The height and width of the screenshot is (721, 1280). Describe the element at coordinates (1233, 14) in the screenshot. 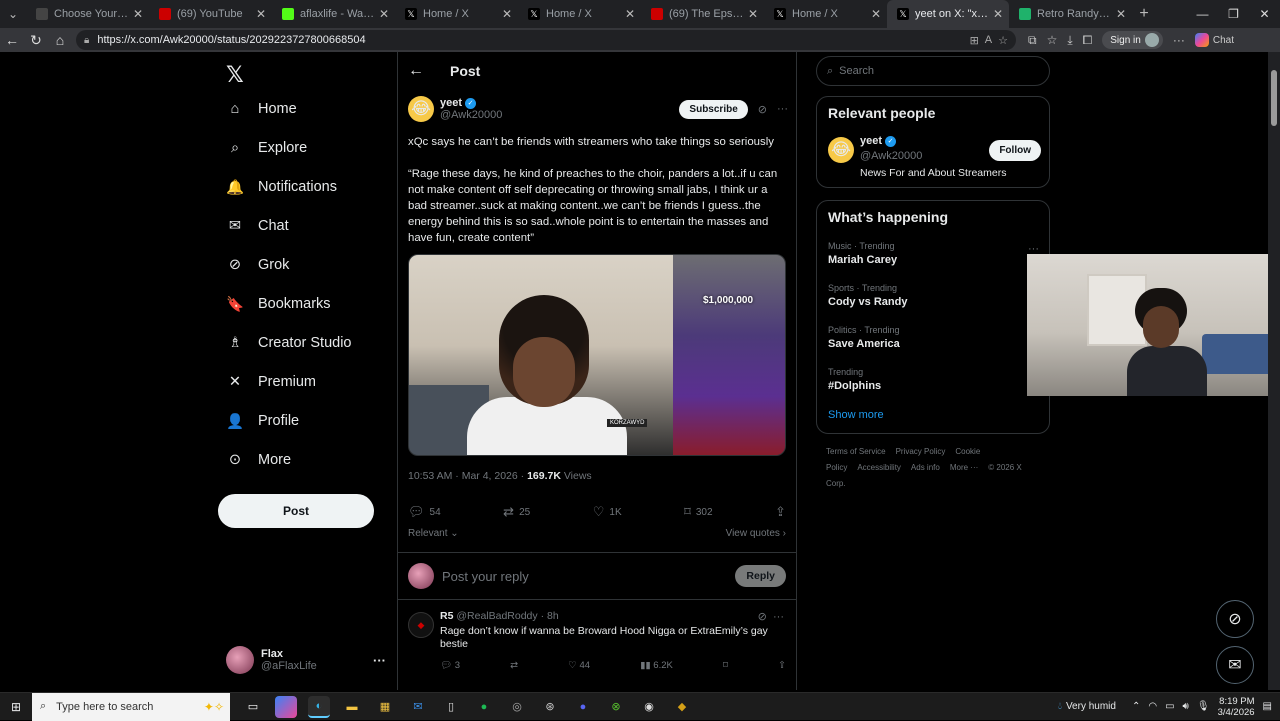

I see `maximize-icon: ❐` at that location.